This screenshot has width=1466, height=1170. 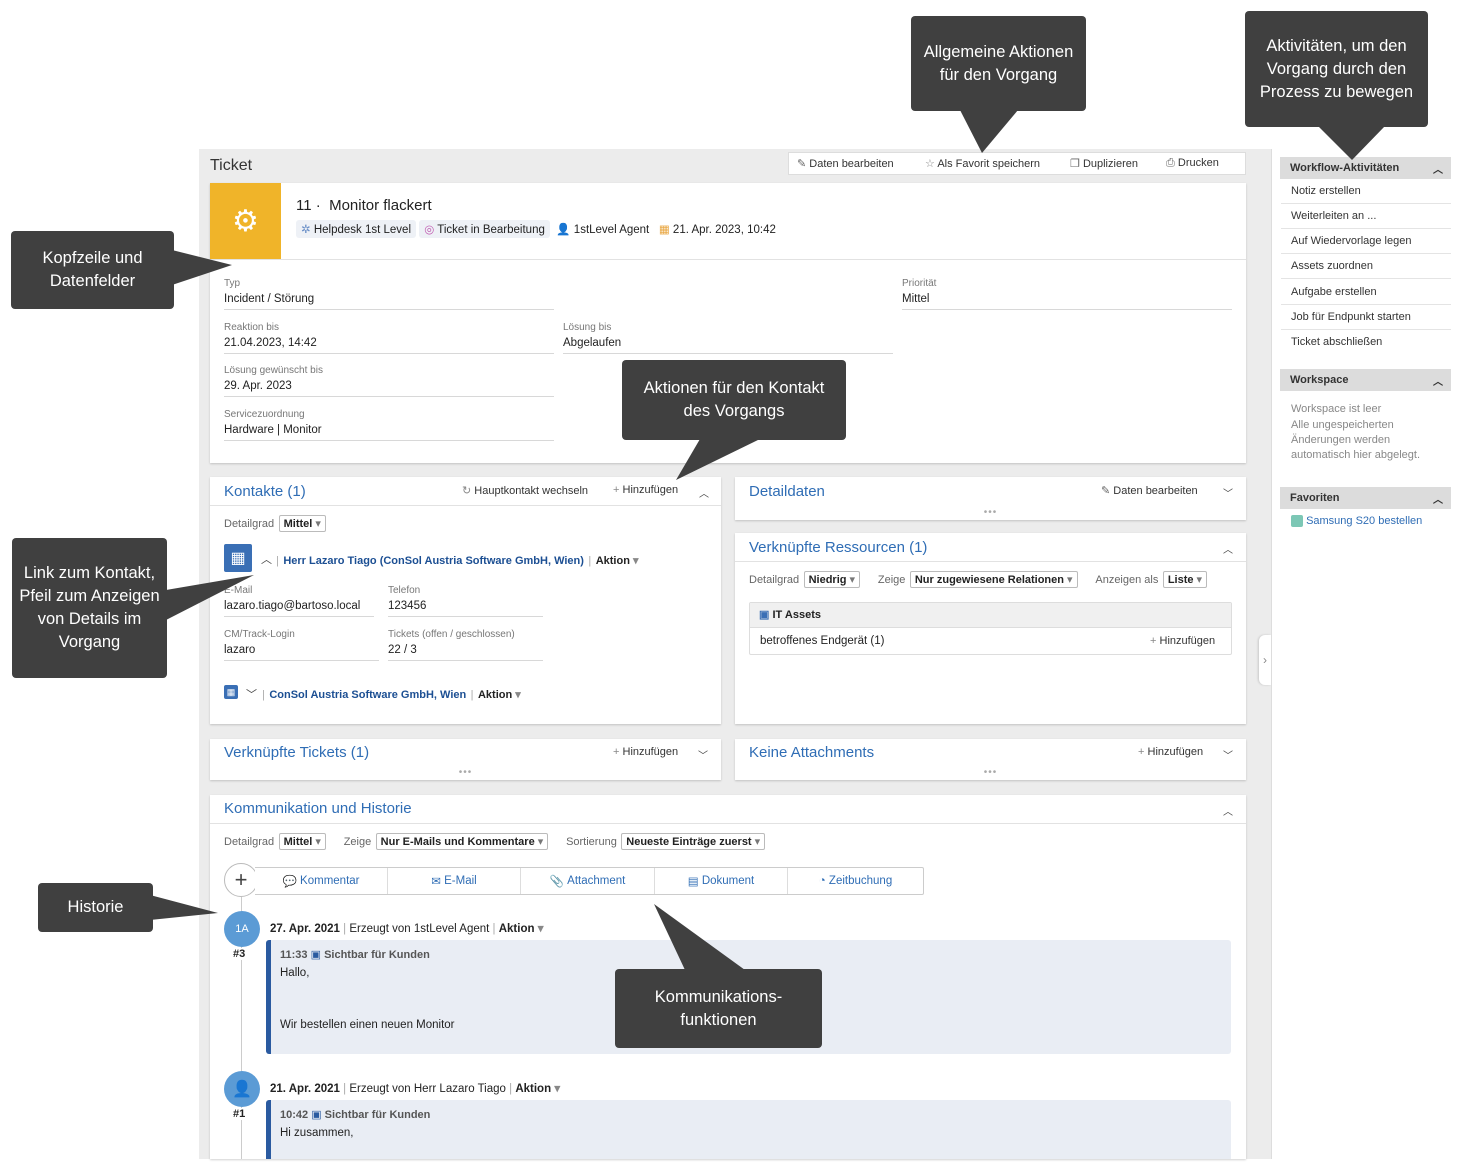 I want to click on callout-kommunikation: Kommunikations-funktionen, so click(x=718, y=1008).